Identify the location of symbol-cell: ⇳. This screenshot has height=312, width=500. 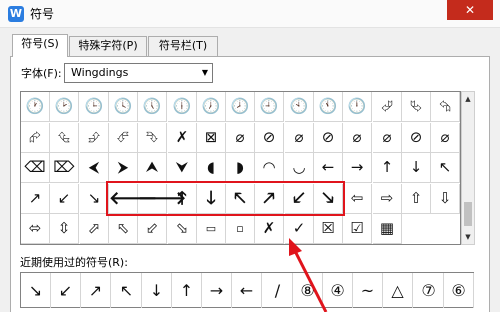
(64, 229).